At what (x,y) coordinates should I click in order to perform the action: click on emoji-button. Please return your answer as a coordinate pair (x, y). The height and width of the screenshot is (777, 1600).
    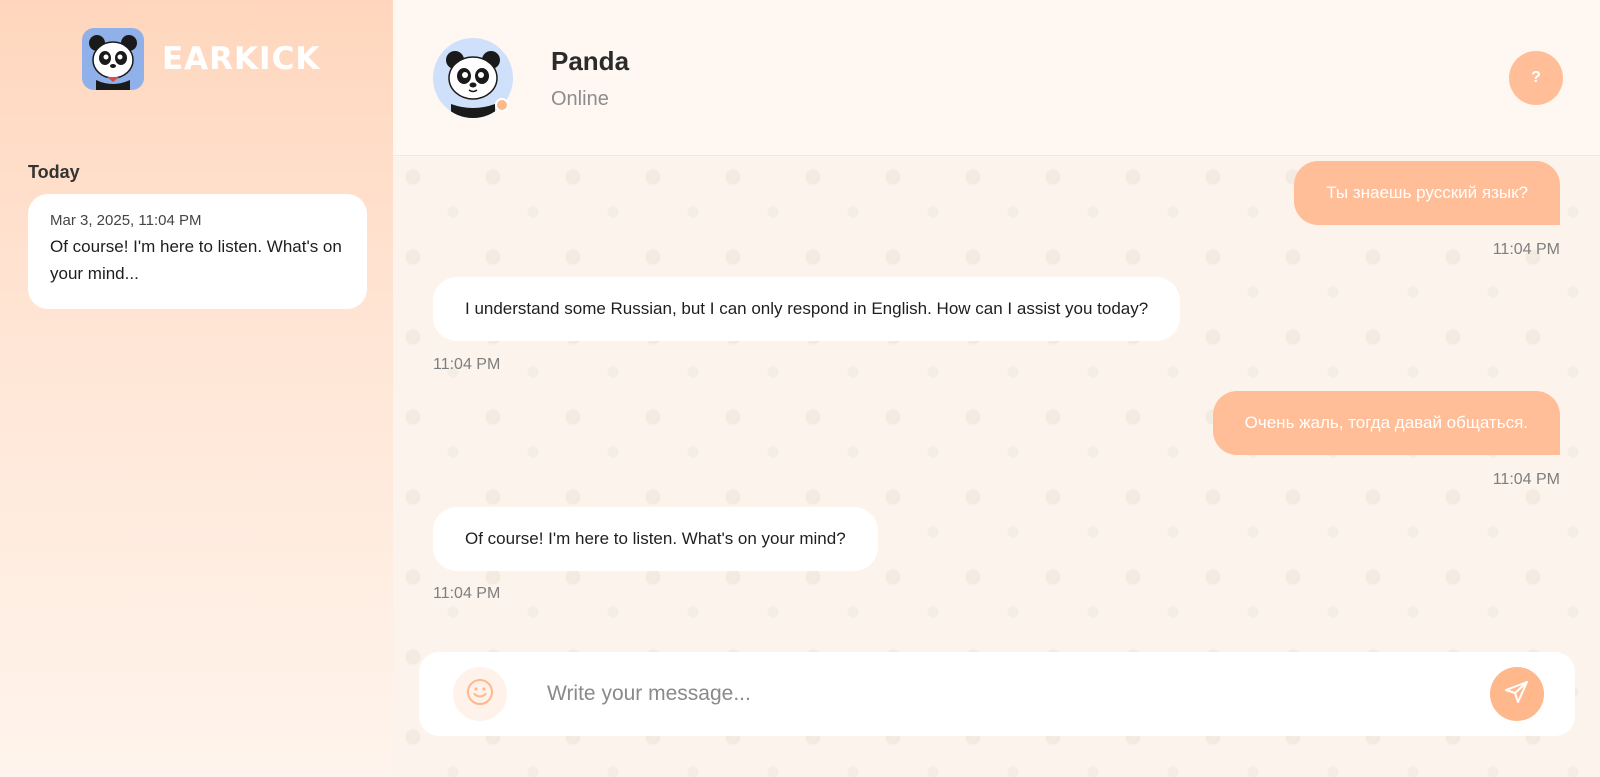
    Looking at the image, I should click on (480, 694).